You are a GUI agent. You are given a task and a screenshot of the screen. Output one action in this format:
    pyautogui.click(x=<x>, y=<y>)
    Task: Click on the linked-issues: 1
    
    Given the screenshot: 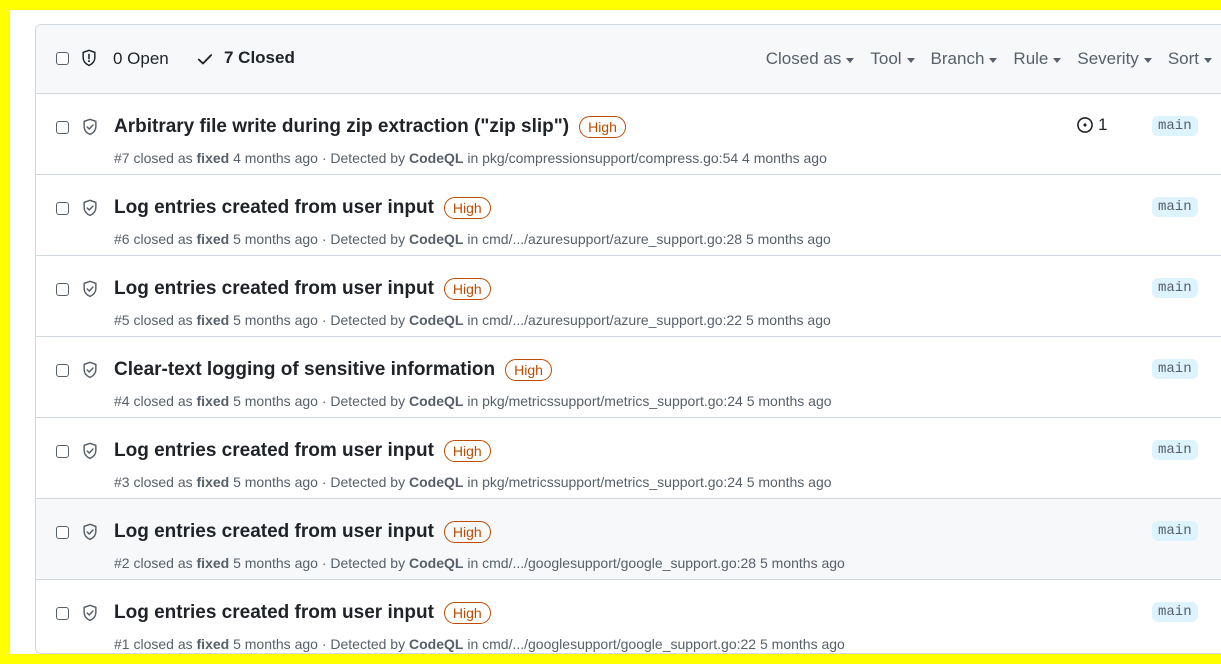 What is the action you would take?
    pyautogui.click(x=1091, y=125)
    